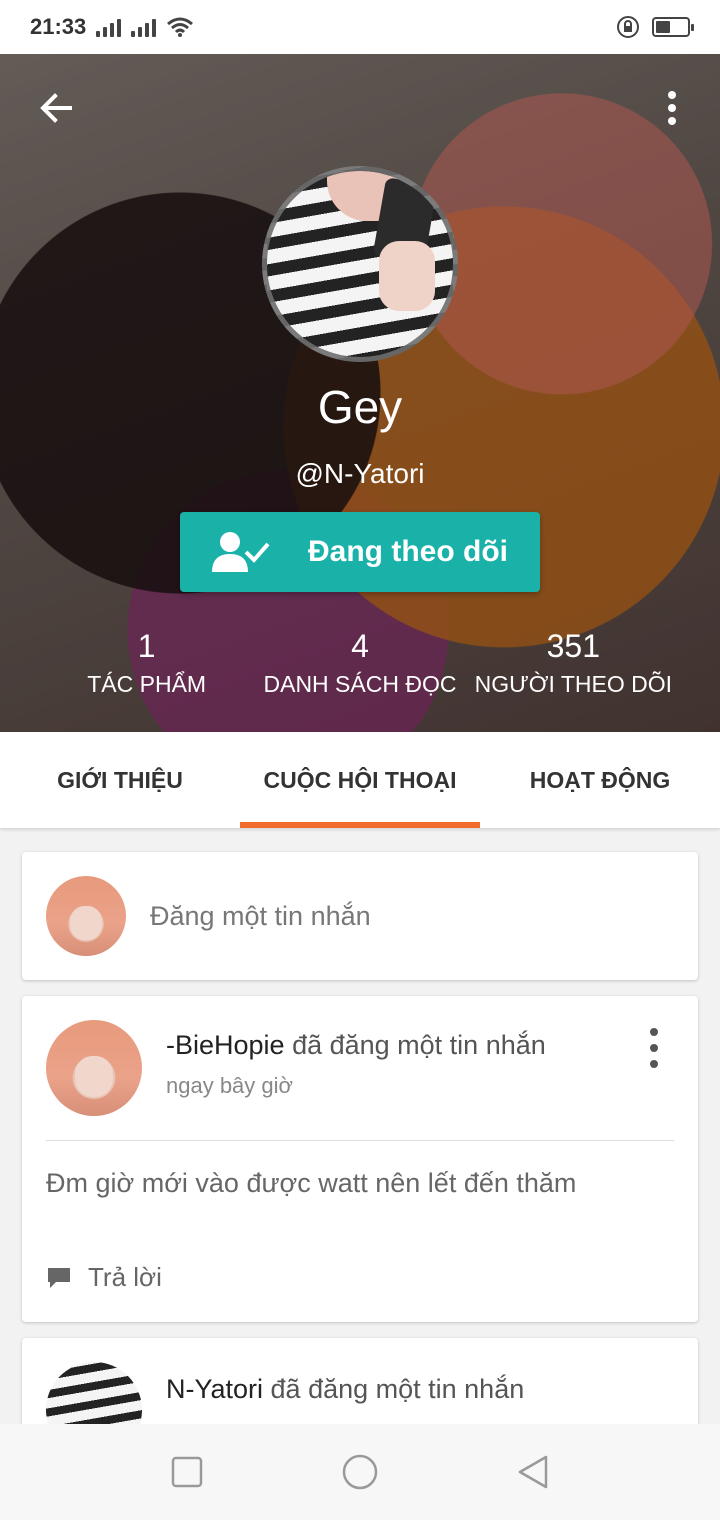  What do you see at coordinates (58, 26) in the screenshot?
I see `status-time: 21:33` at bounding box center [58, 26].